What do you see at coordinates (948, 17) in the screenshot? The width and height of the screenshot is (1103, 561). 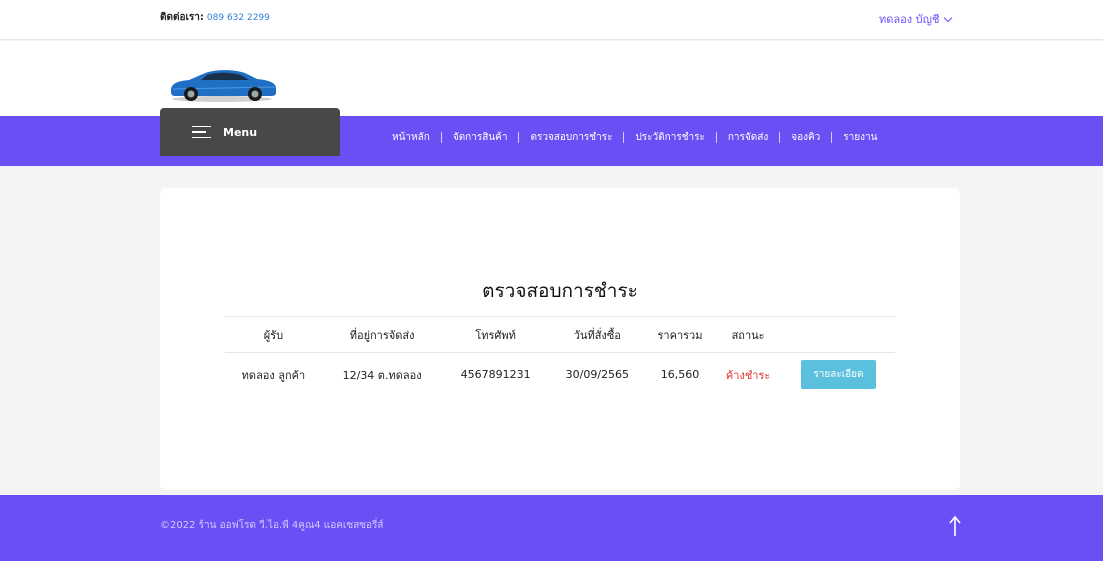 I see `chevron-down-icon` at bounding box center [948, 17].